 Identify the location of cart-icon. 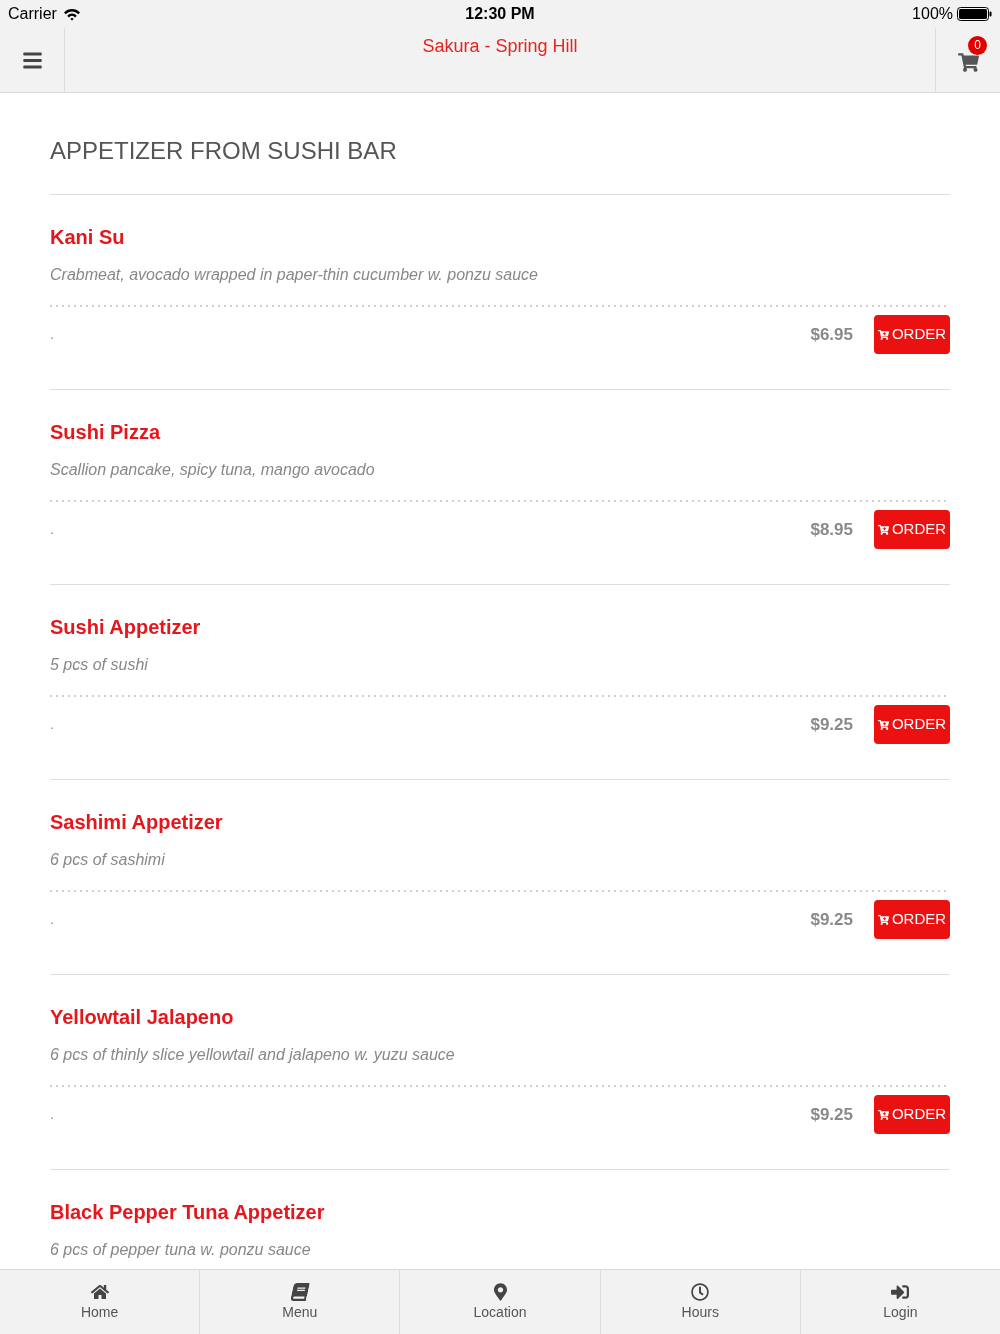
(968, 62).